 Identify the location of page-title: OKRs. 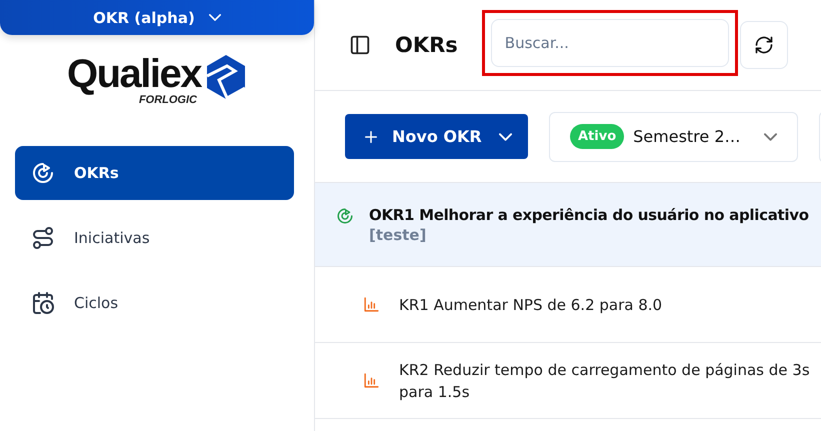
(426, 45).